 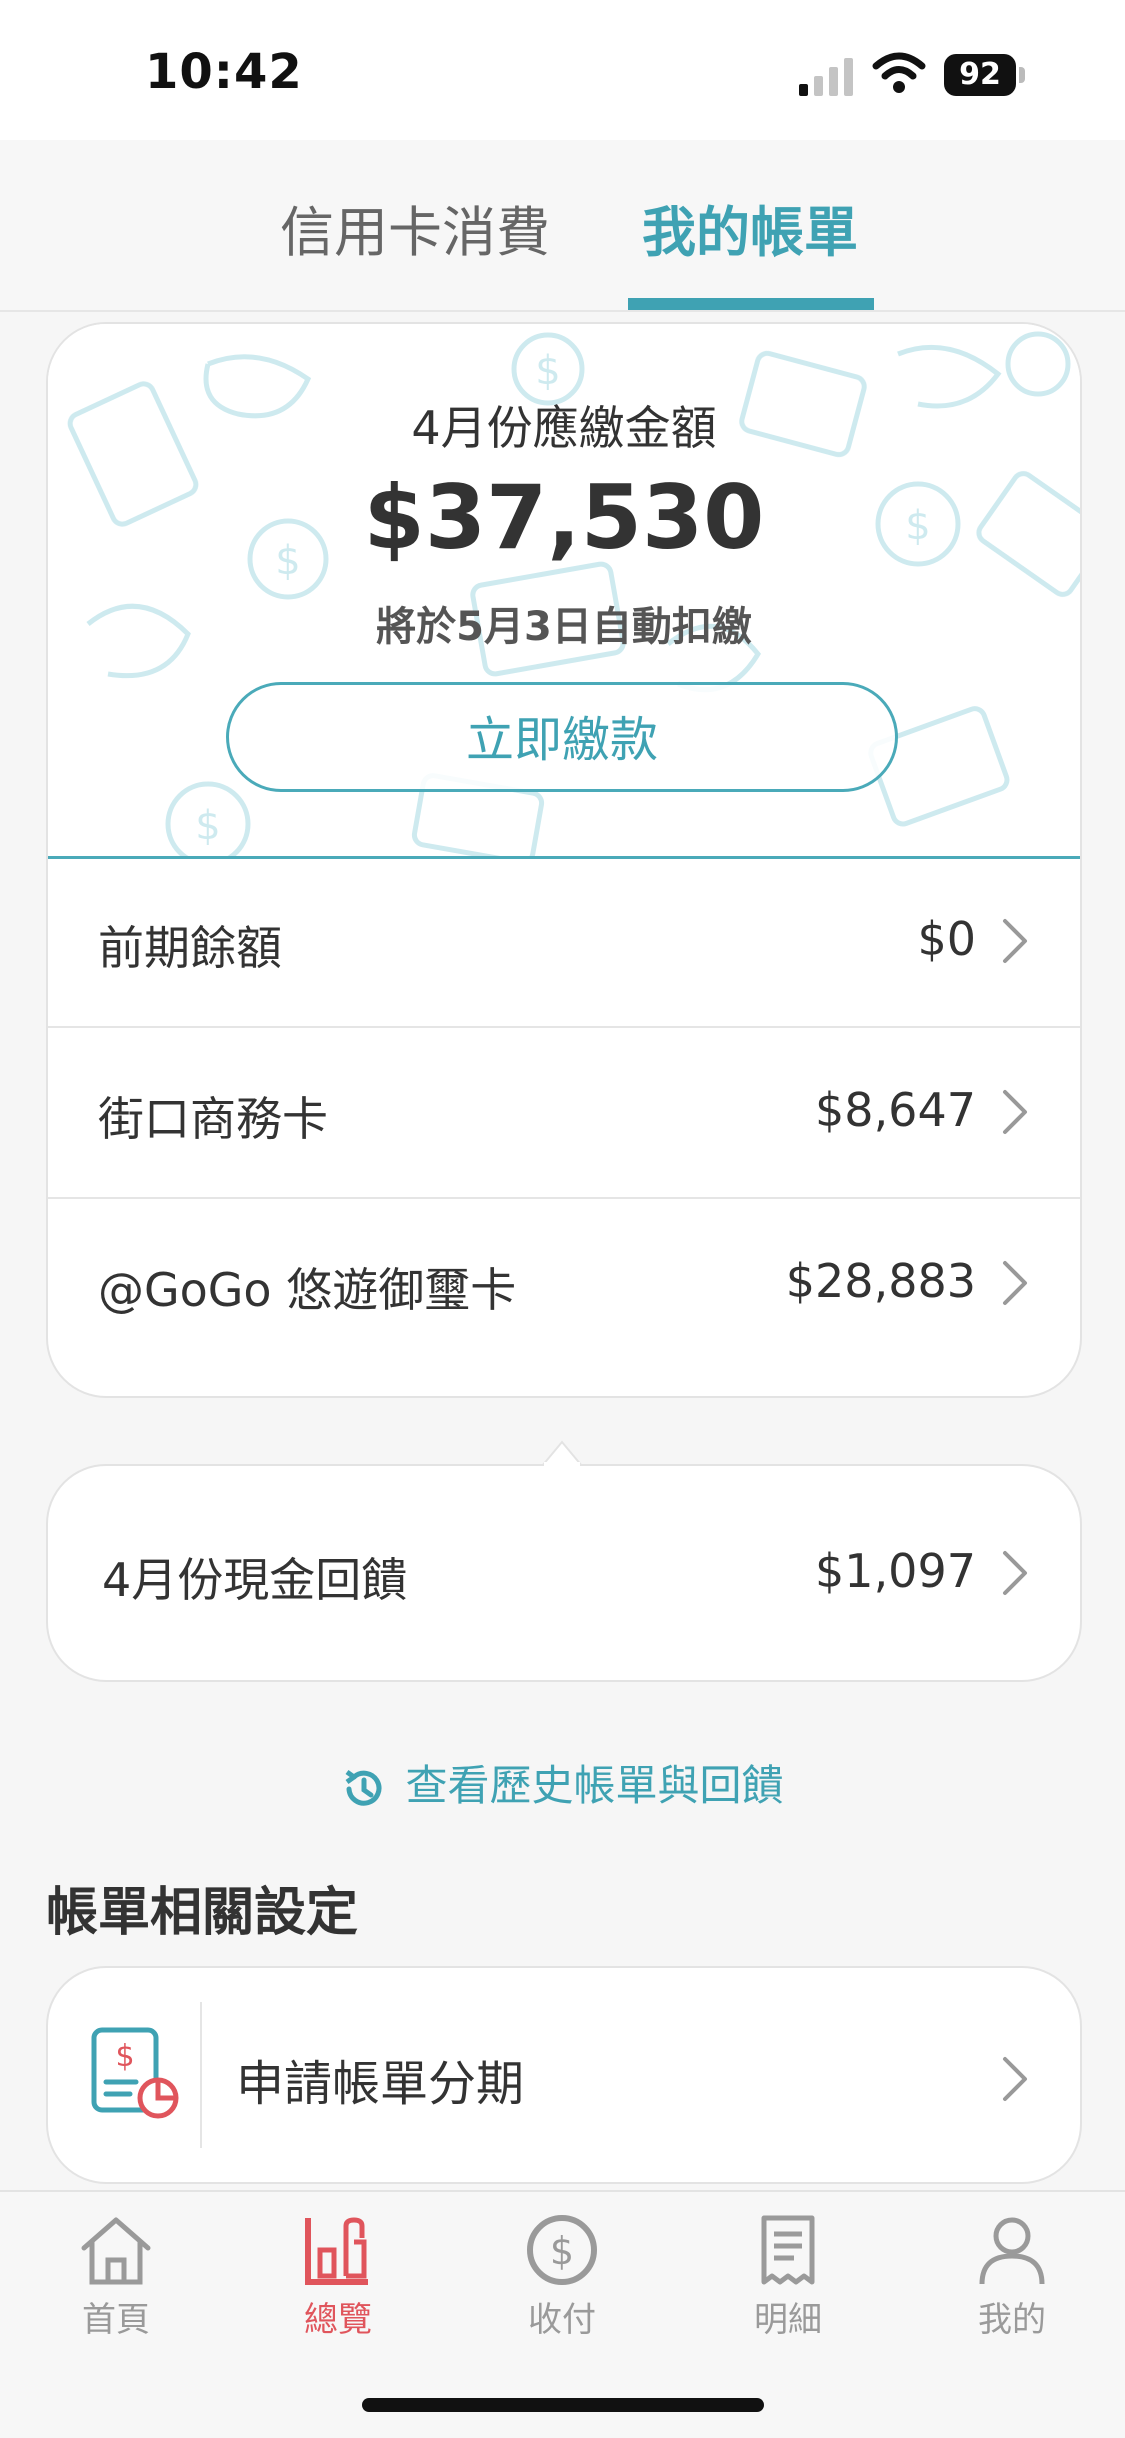 What do you see at coordinates (255, 1580) in the screenshot?
I see `cashback-label: 4月份現金回饋` at bounding box center [255, 1580].